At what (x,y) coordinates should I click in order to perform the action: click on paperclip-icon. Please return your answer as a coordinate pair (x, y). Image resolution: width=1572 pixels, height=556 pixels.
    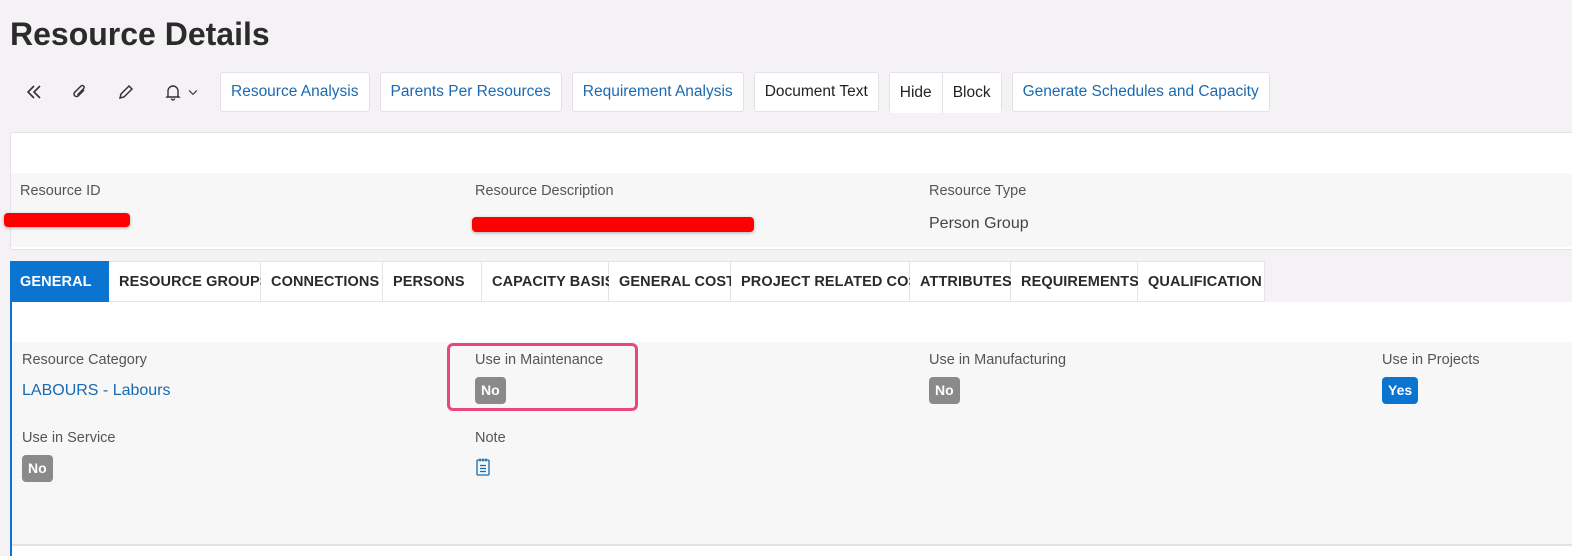
    Looking at the image, I should click on (80, 92).